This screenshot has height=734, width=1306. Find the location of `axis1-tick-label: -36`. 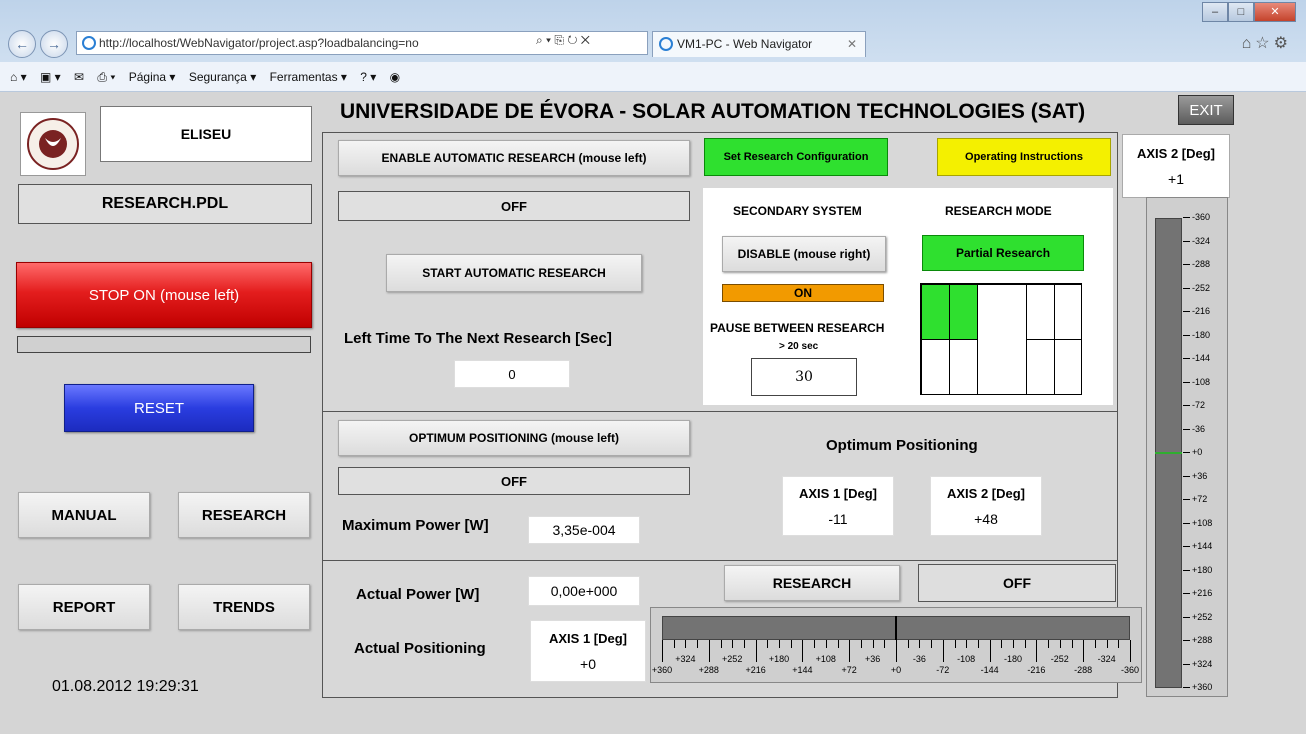

axis1-tick-label: -36 is located at coordinates (919, 659).